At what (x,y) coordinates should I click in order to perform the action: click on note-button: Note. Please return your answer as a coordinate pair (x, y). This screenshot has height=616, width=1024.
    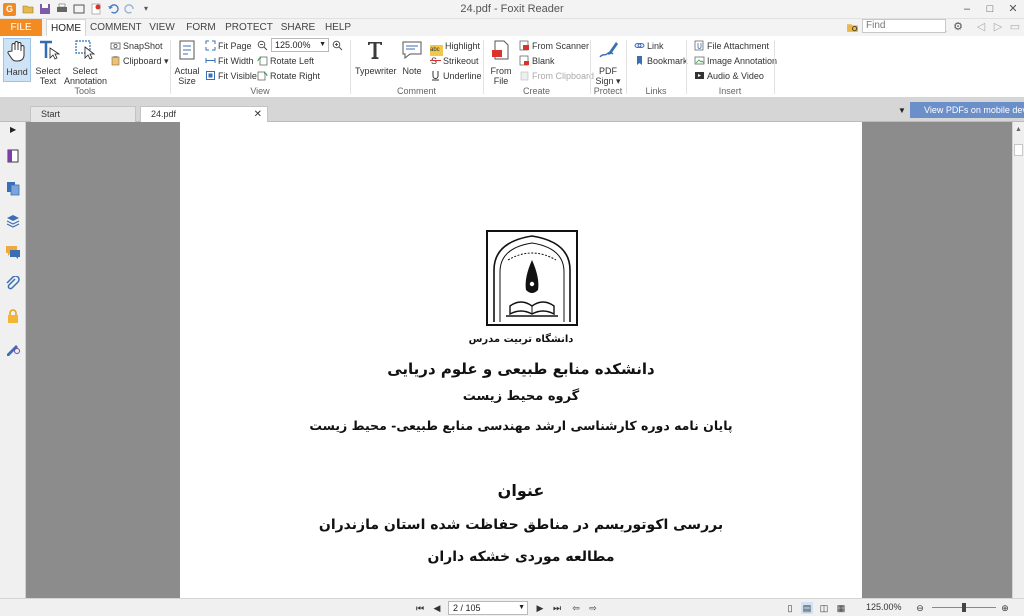
    Looking at the image, I should click on (412, 57).